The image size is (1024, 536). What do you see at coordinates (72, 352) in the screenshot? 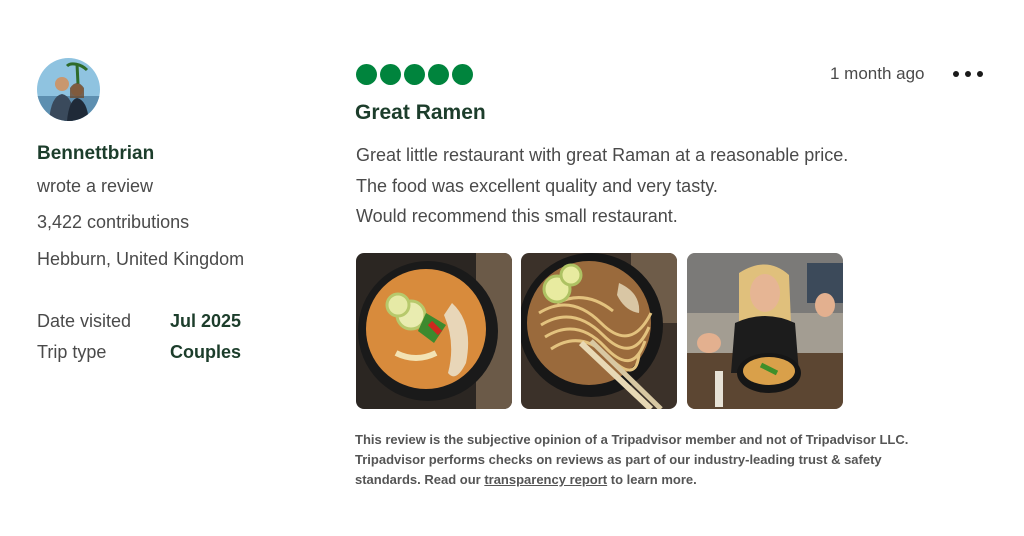
I see `trip-type-label: Trip type` at bounding box center [72, 352].